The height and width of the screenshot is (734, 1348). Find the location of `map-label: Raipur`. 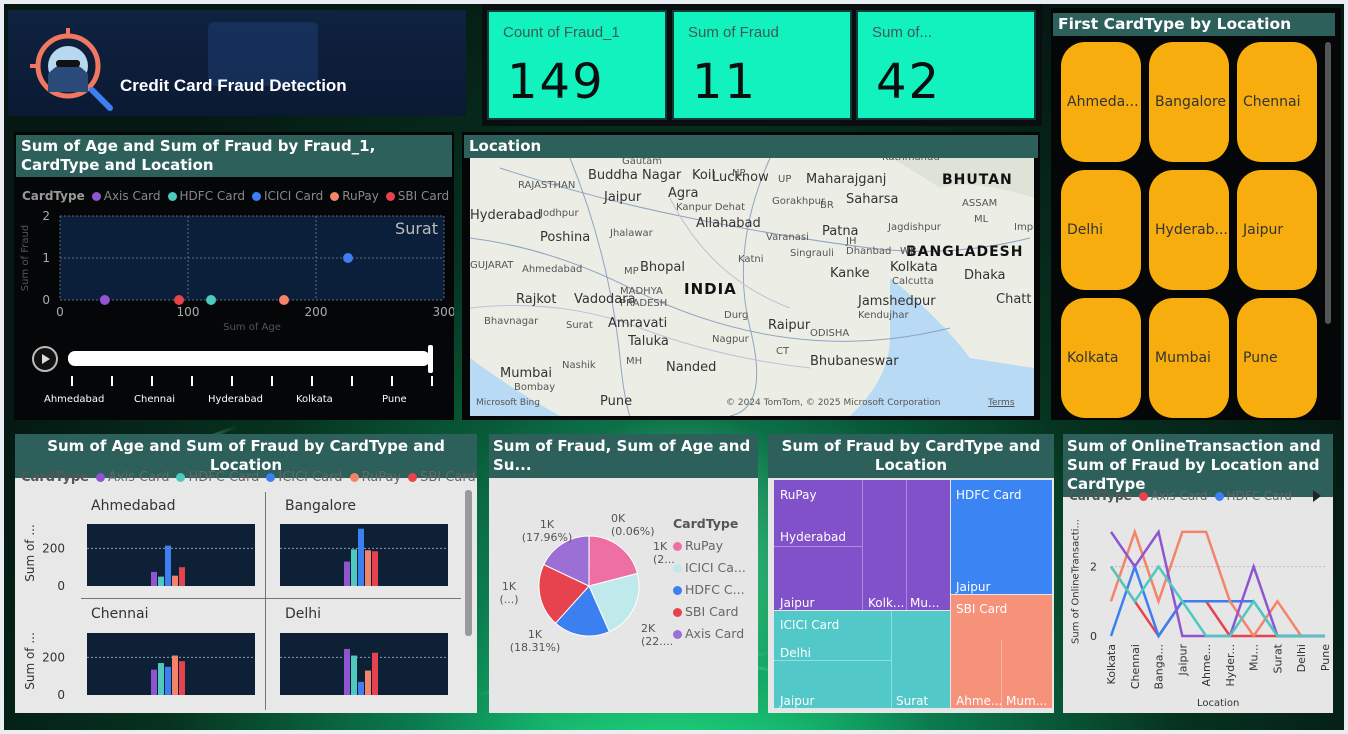

map-label: Raipur is located at coordinates (789, 325).